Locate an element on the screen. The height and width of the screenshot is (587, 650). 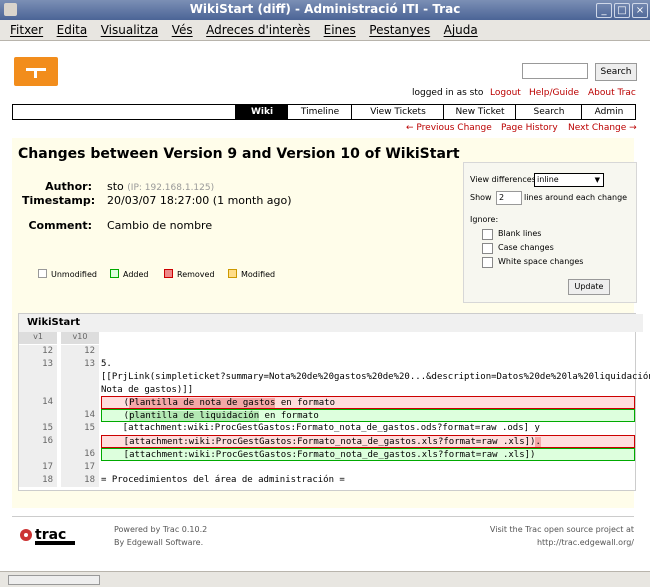
old-line-number: 16 is located at coordinates (38, 441).